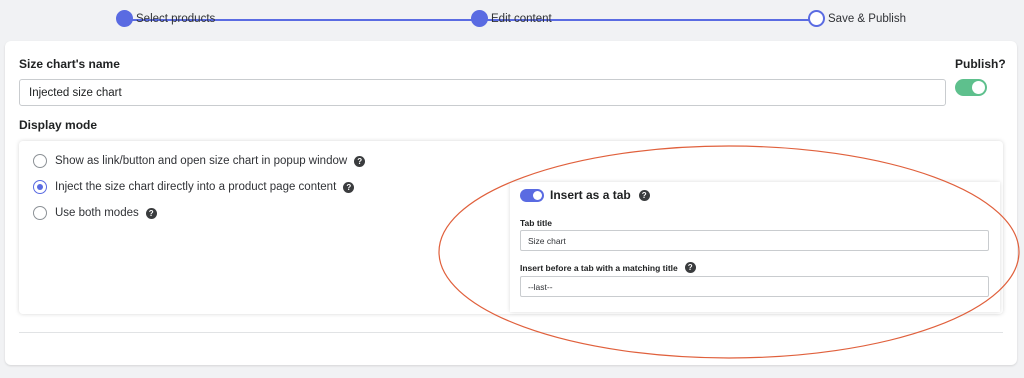  What do you see at coordinates (58, 125) in the screenshot?
I see `display-mode-label: Display mode` at bounding box center [58, 125].